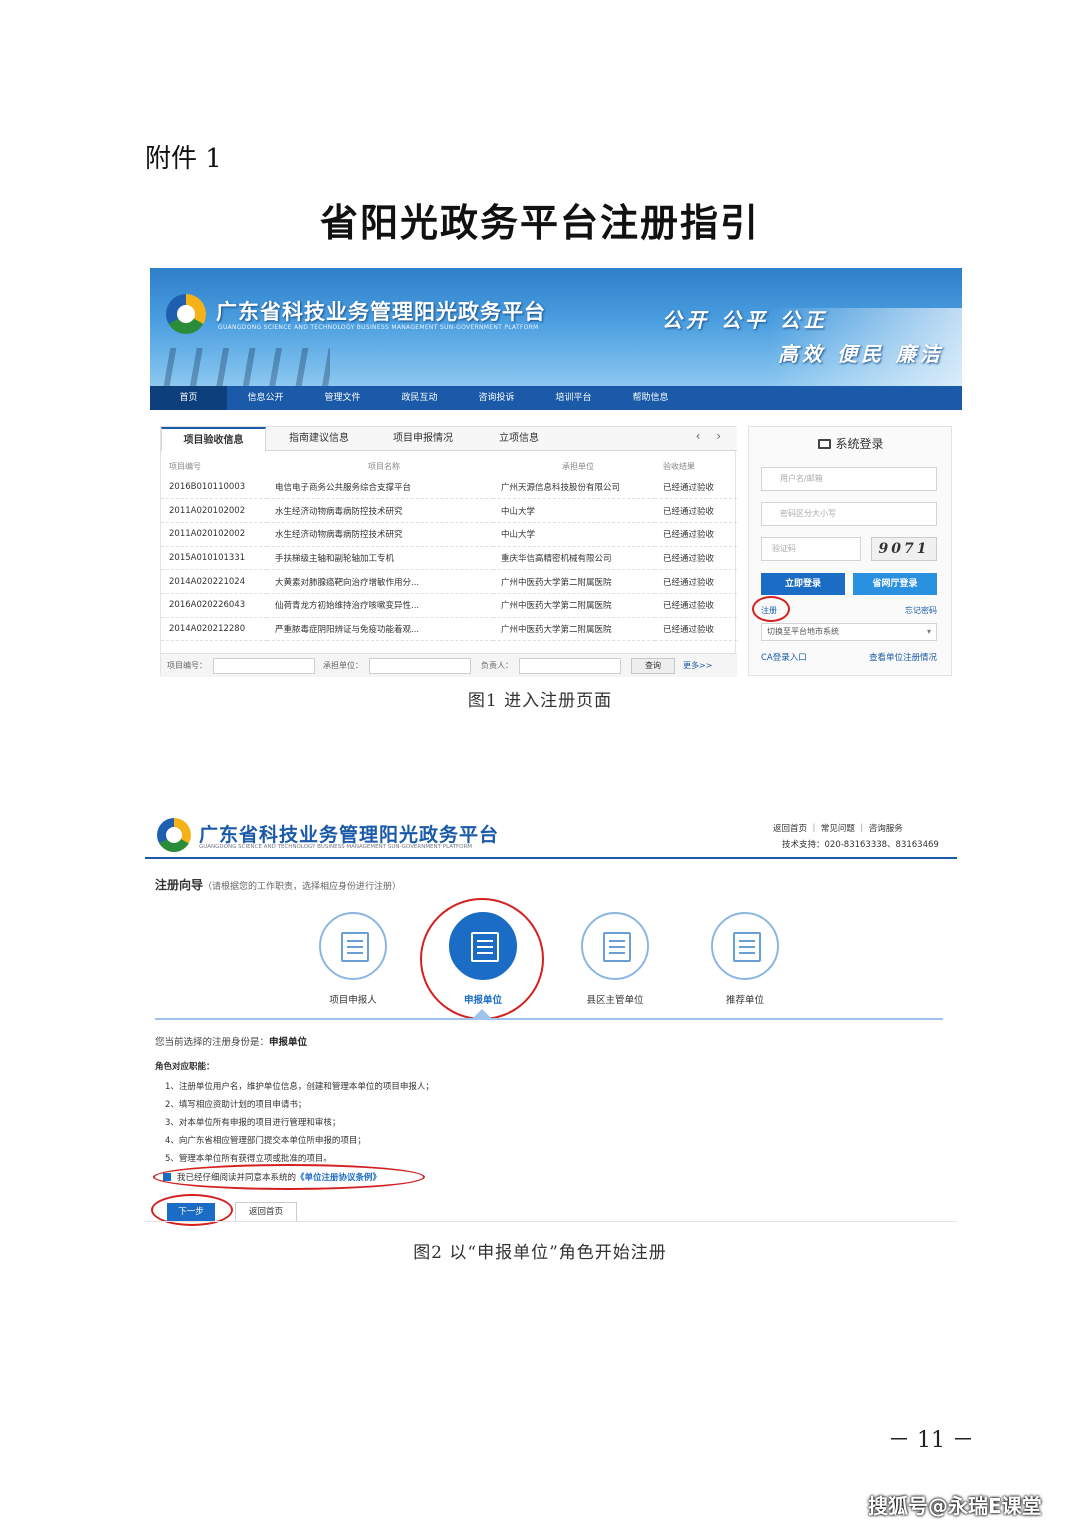  What do you see at coordinates (482, 959) in the screenshot?
I see `role-highlight-ring` at bounding box center [482, 959].